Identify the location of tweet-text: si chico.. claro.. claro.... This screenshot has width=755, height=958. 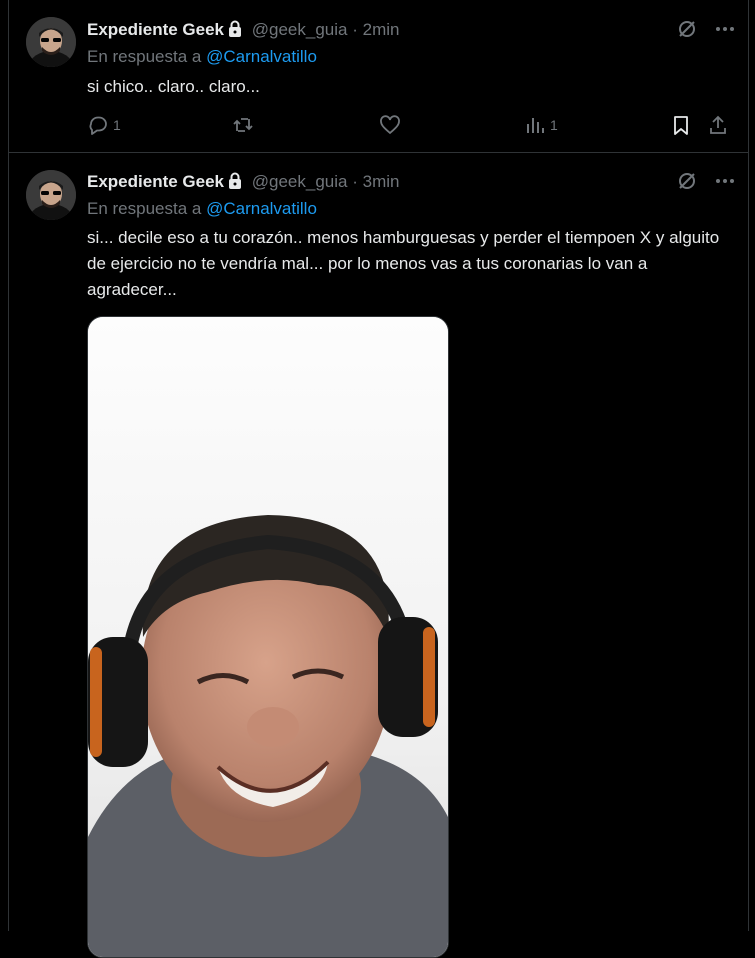
(173, 86).